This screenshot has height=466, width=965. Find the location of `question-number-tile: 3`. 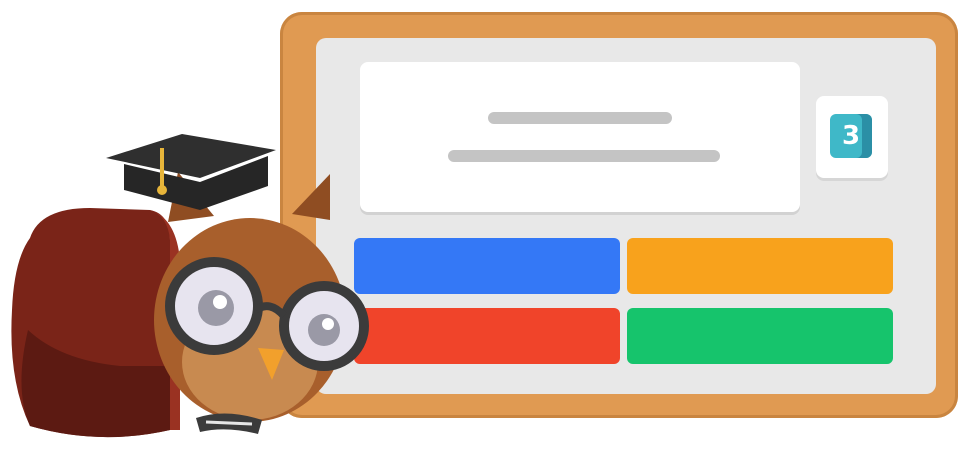

question-number-tile: 3 is located at coordinates (852, 137).